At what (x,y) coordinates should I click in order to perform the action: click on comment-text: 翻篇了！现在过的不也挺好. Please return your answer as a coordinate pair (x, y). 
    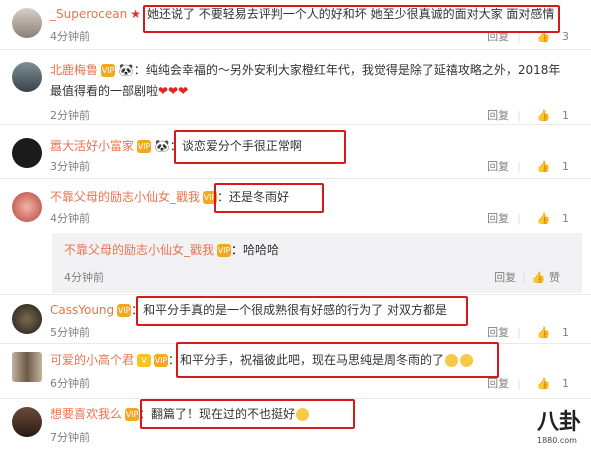
    Looking at the image, I should click on (223, 414).